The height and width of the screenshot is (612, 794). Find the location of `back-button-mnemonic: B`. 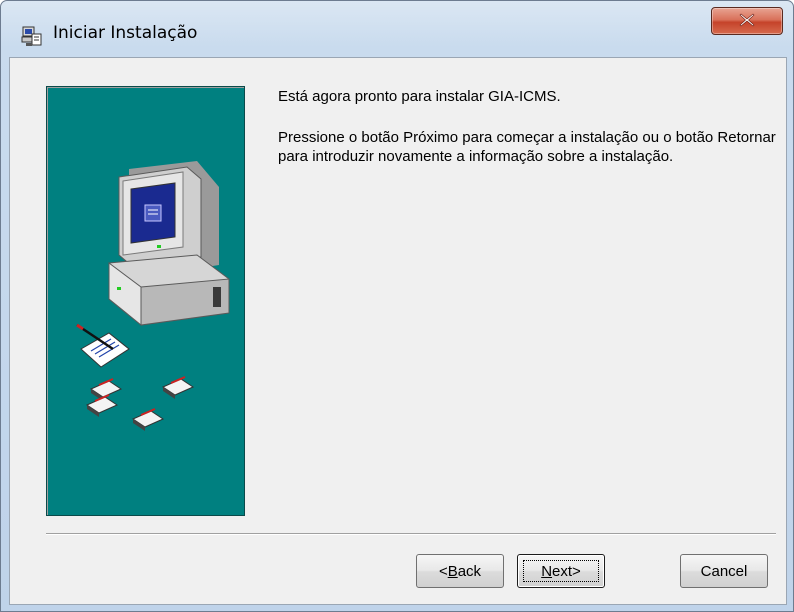

back-button-mnemonic: B is located at coordinates (452, 571).